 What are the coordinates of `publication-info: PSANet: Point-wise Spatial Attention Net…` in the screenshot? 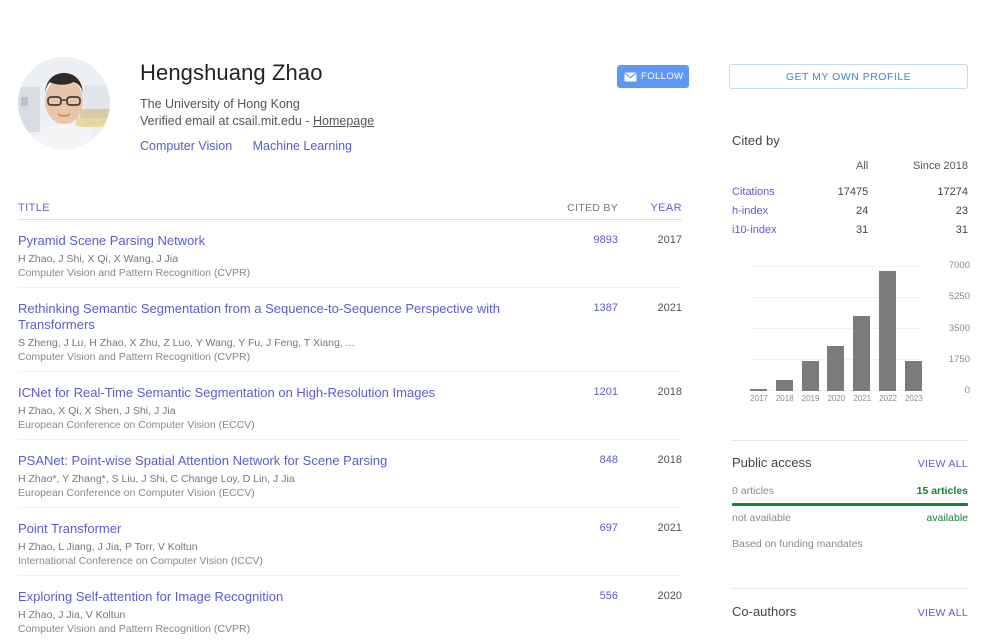 It's located at (278, 476).